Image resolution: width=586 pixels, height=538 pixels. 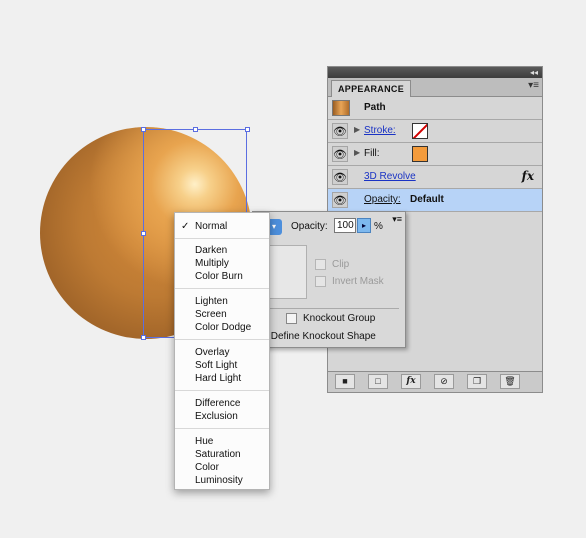 What do you see at coordinates (378, 226) in the screenshot?
I see `percent-sign: %` at bounding box center [378, 226].